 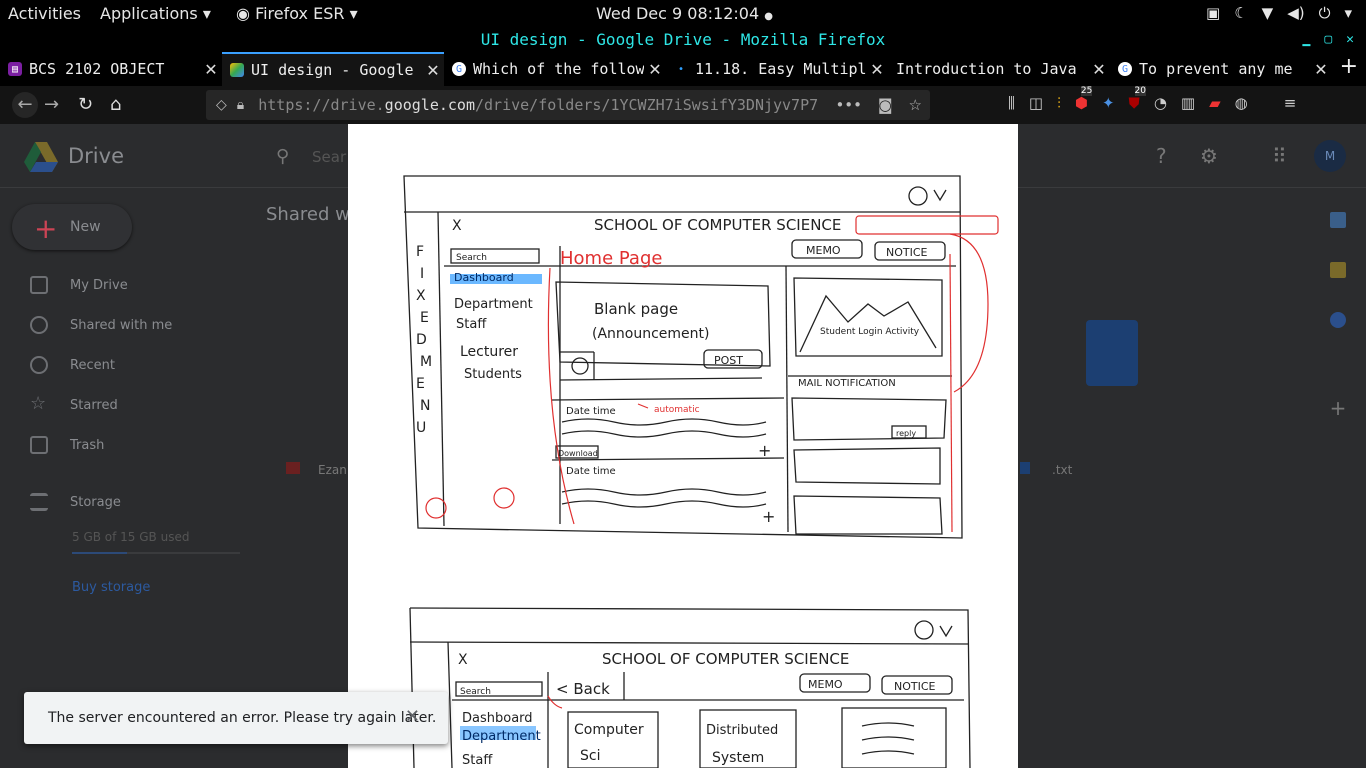 I want to click on docs-file-icon, so click(x=1112, y=353).